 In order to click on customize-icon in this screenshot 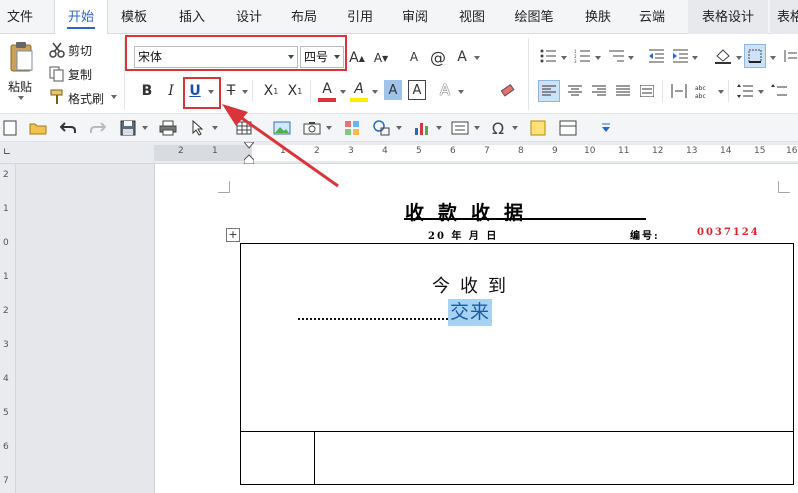, I will do `click(606, 128)`.